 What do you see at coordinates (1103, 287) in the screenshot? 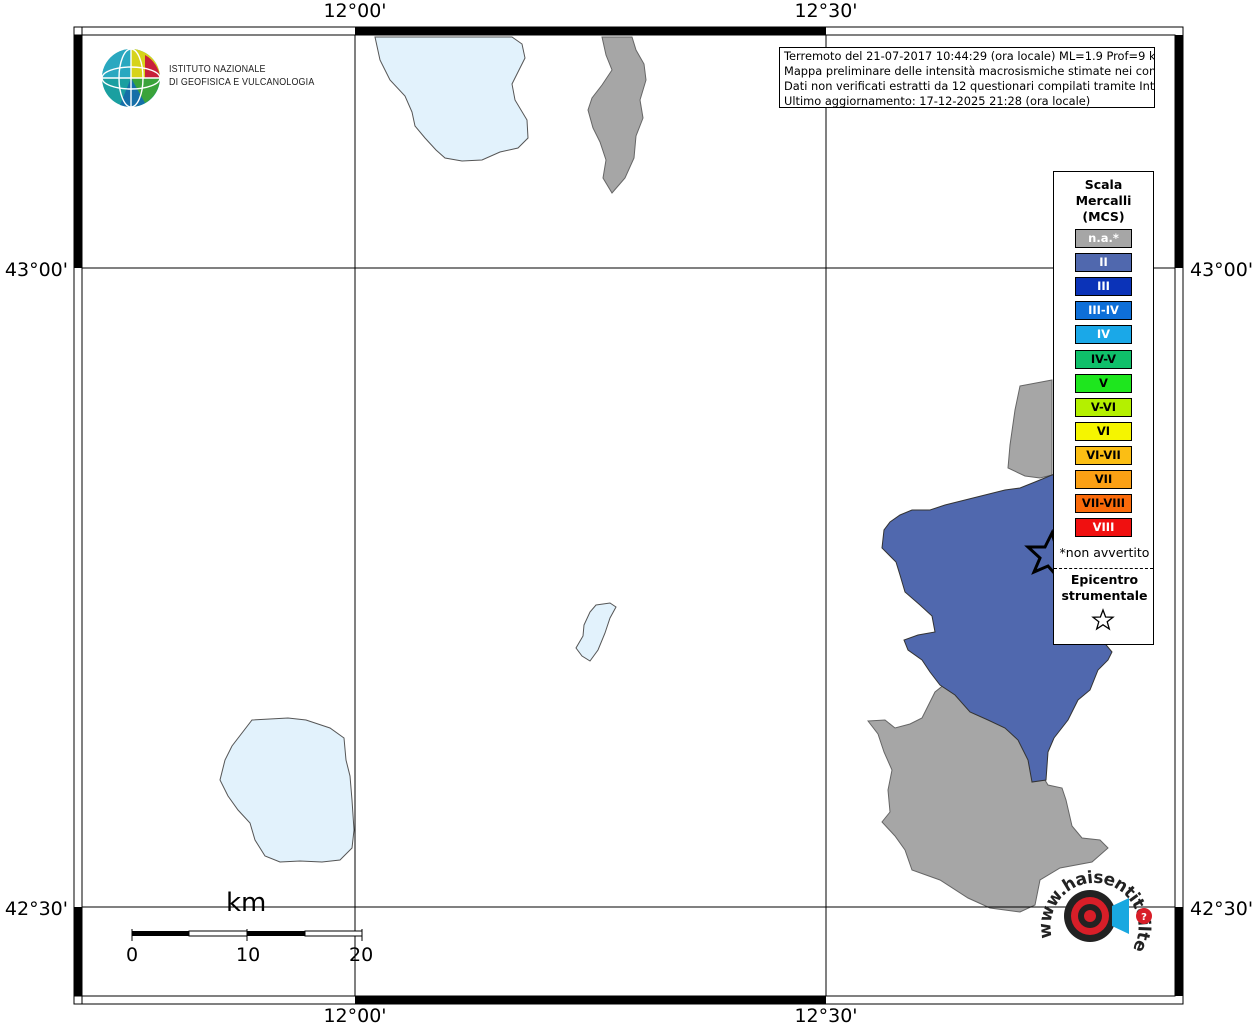
I see `legend-item: III` at bounding box center [1103, 287].